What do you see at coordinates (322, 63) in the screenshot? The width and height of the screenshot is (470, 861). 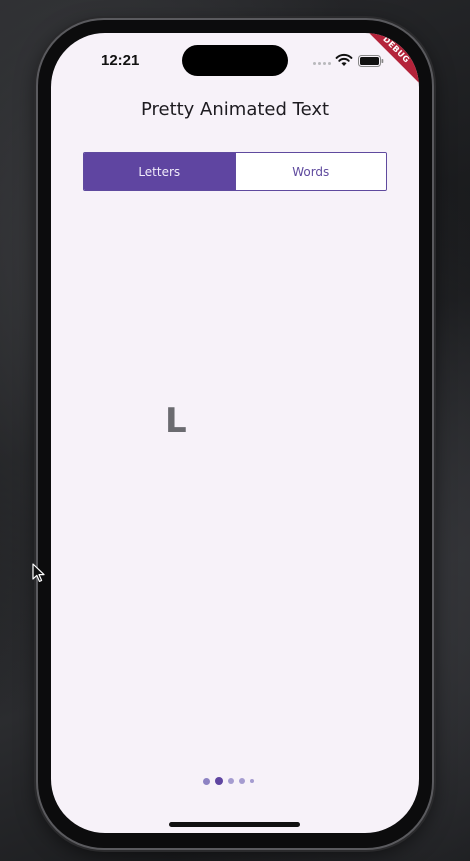 I see `cellular-signal-icon` at bounding box center [322, 63].